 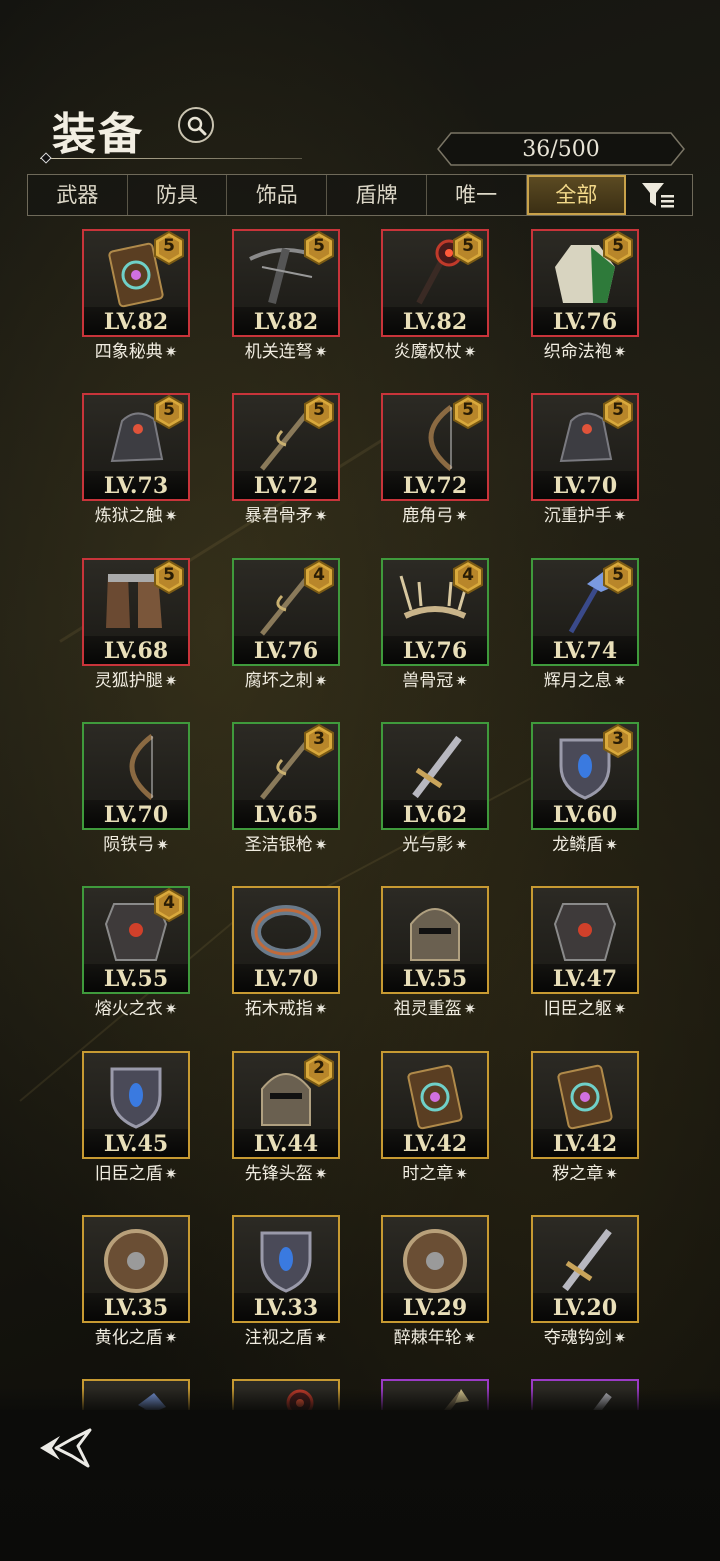 I want to click on equipment-item: 5 LV.73 炼狱之触 ✷, so click(x=136, y=459).